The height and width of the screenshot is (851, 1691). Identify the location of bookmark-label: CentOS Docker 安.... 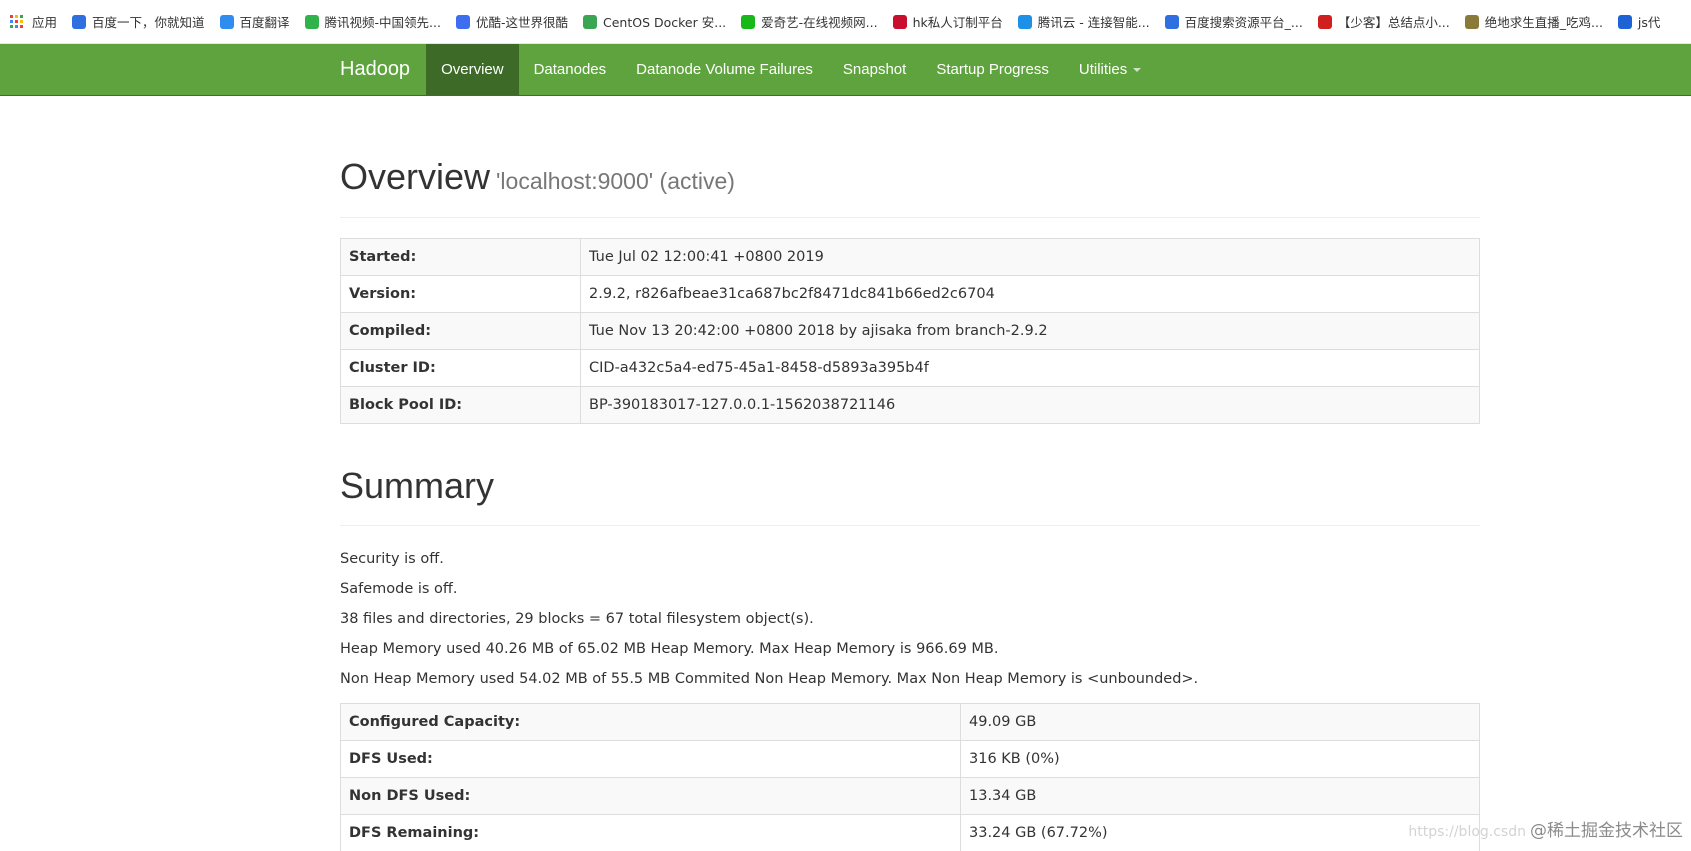
(665, 22).